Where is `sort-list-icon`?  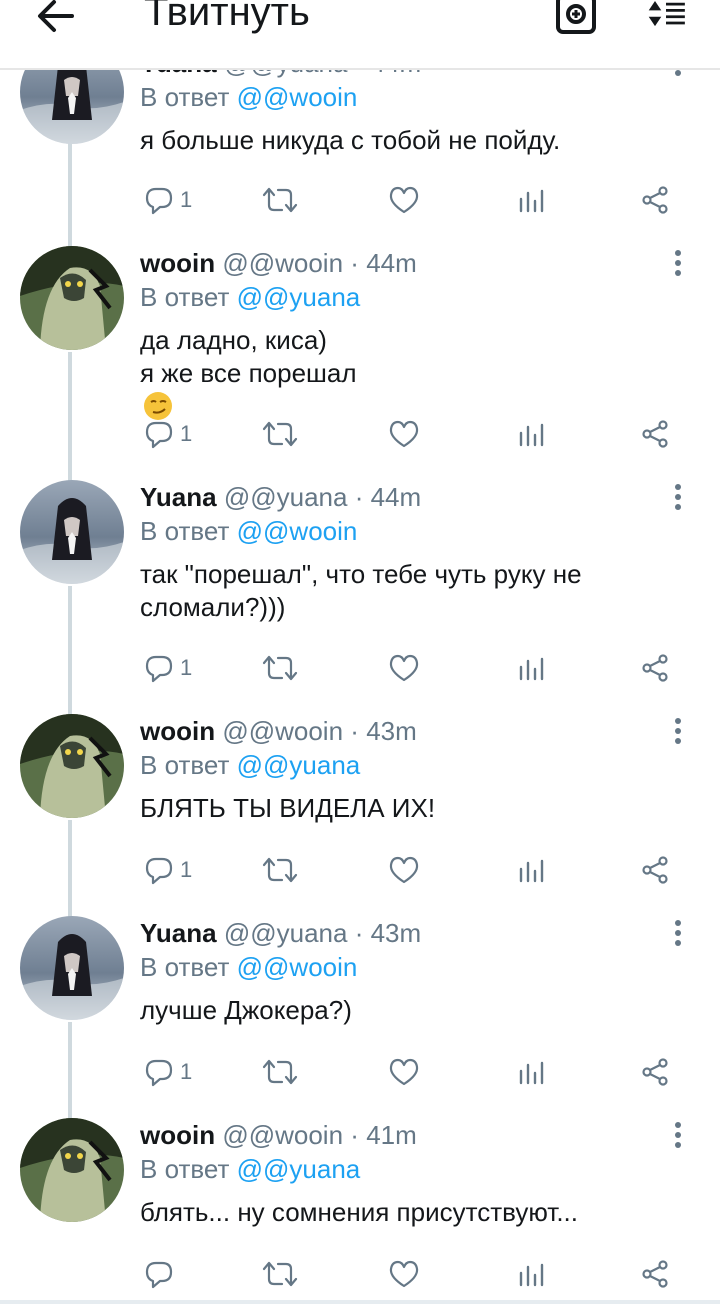
sort-list-icon is located at coordinates (666, 18).